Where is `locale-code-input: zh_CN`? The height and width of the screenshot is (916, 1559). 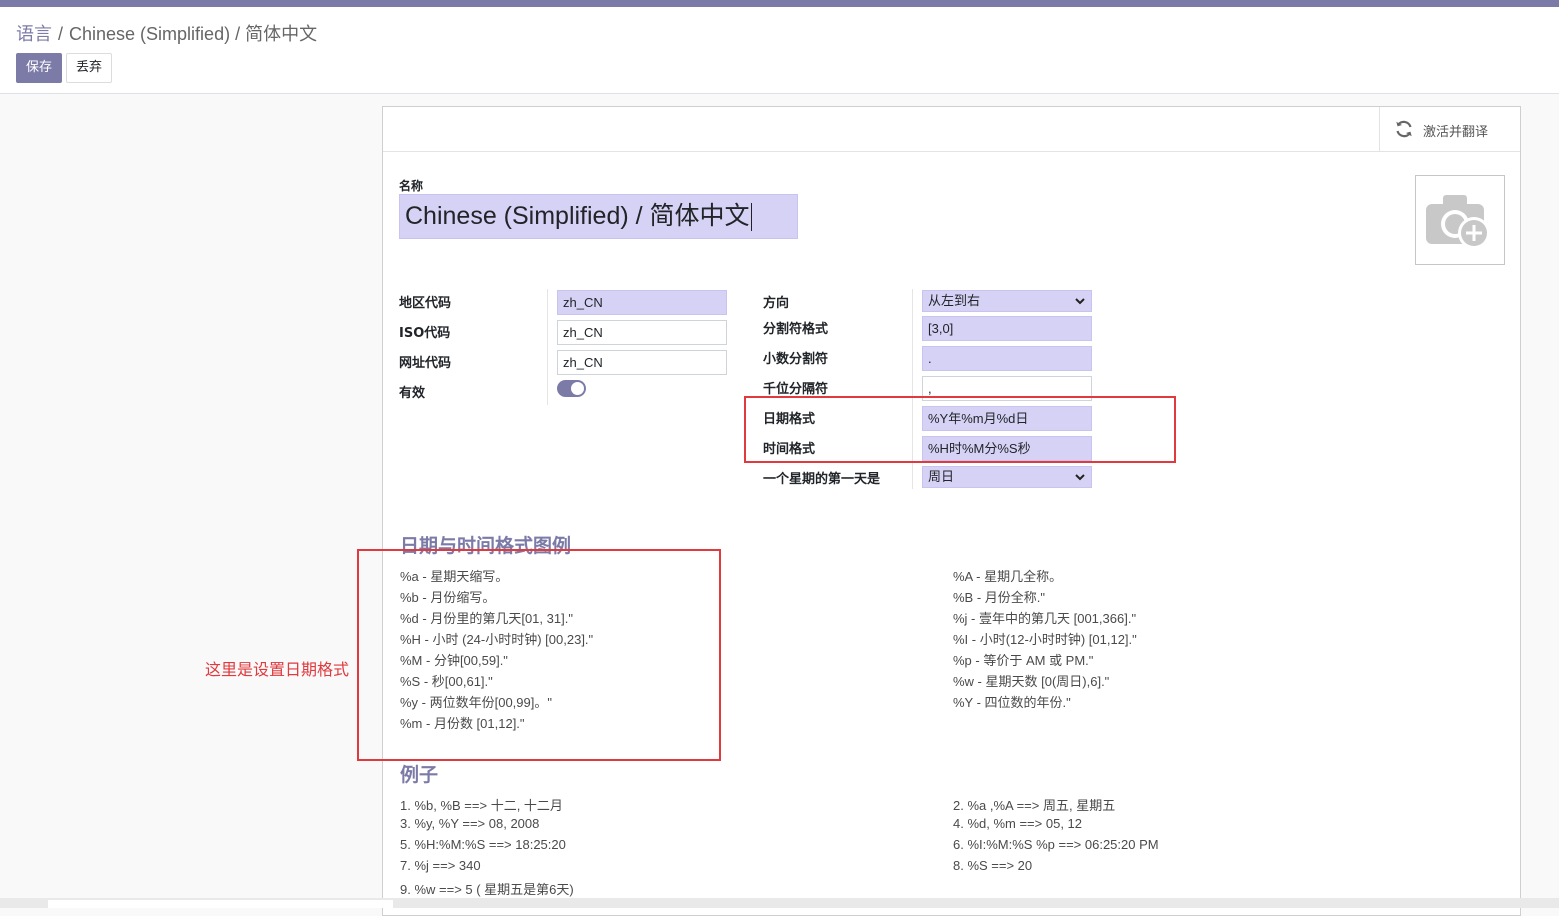 locale-code-input: zh_CN is located at coordinates (642, 302).